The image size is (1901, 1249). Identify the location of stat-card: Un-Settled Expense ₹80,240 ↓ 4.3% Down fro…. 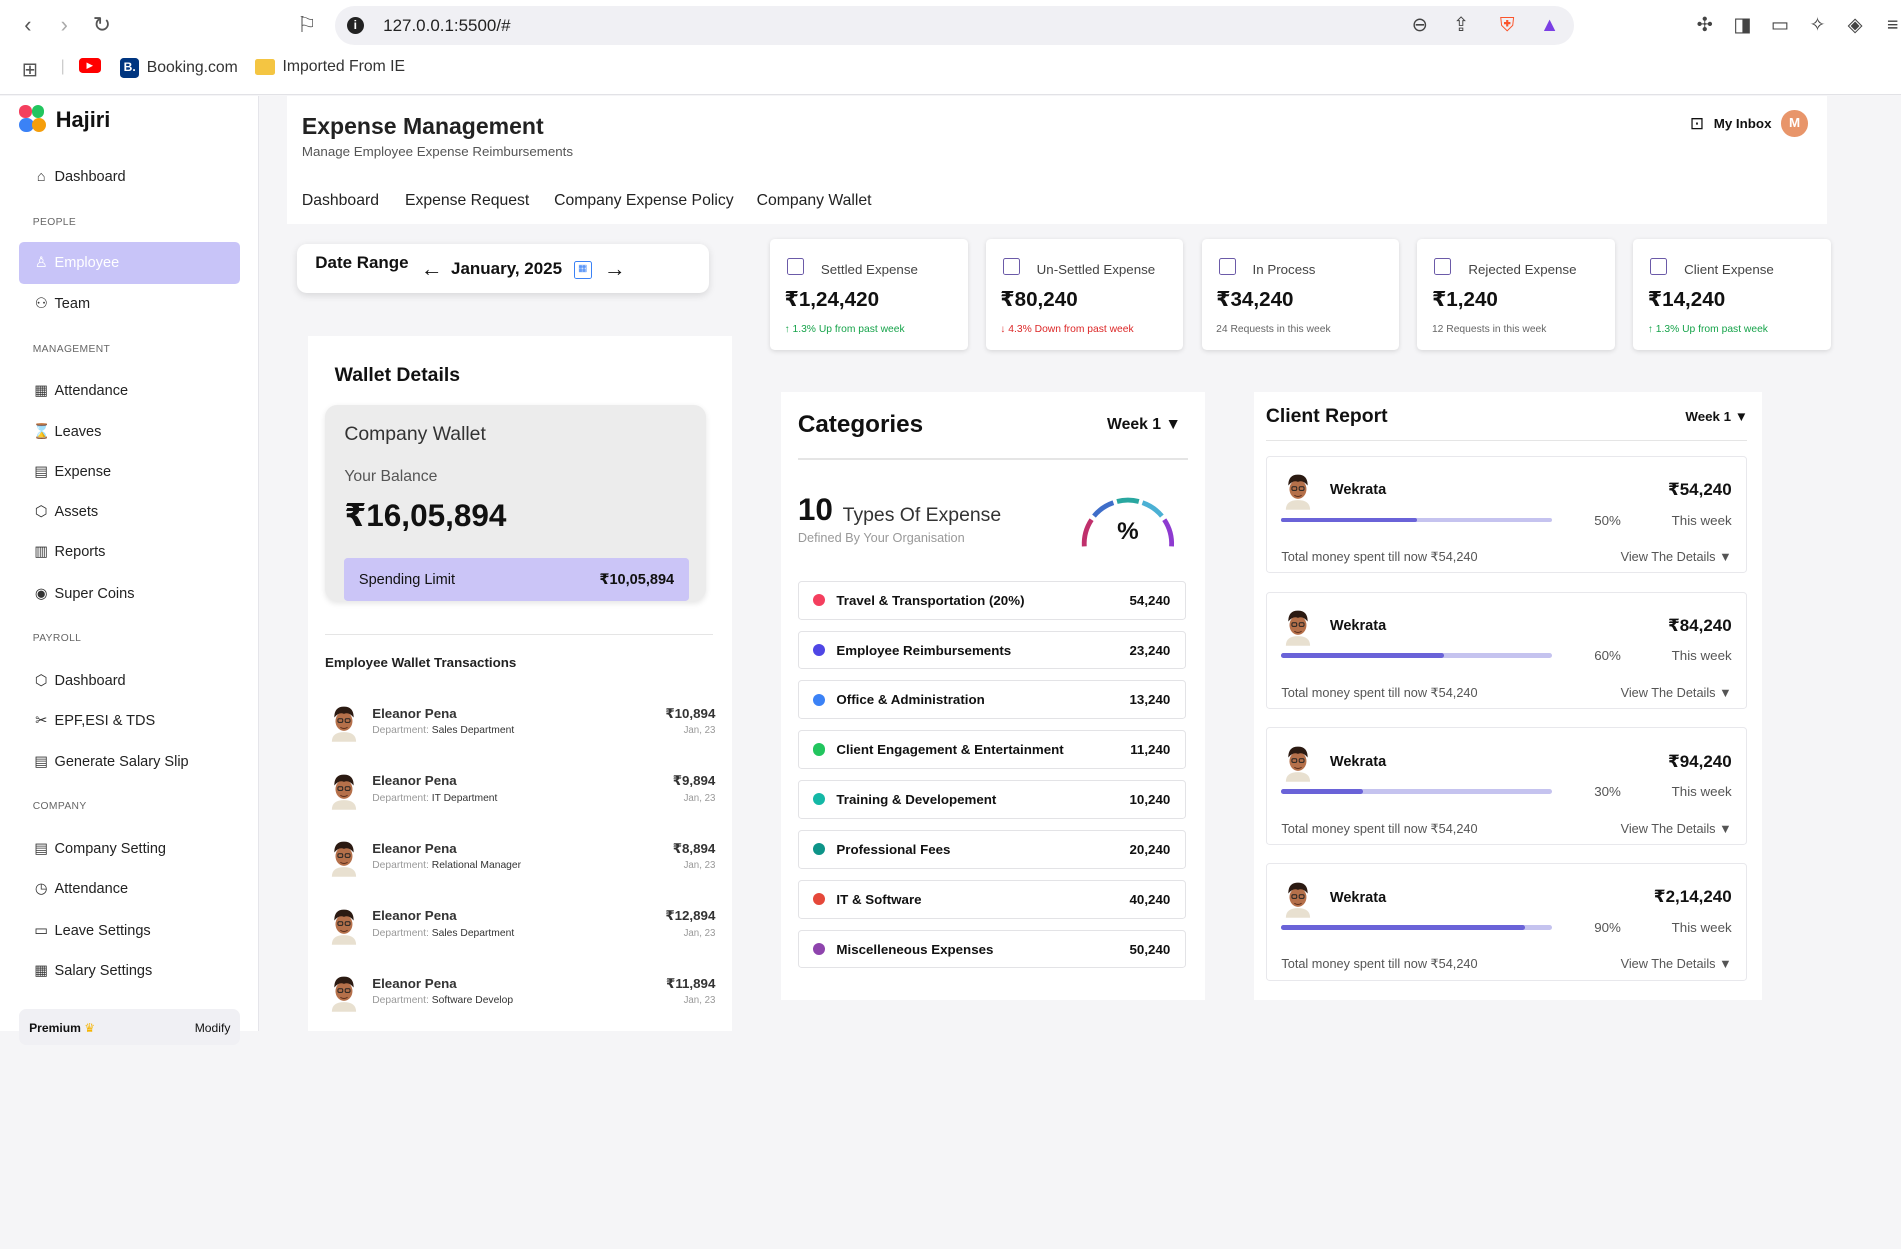
(1084, 294).